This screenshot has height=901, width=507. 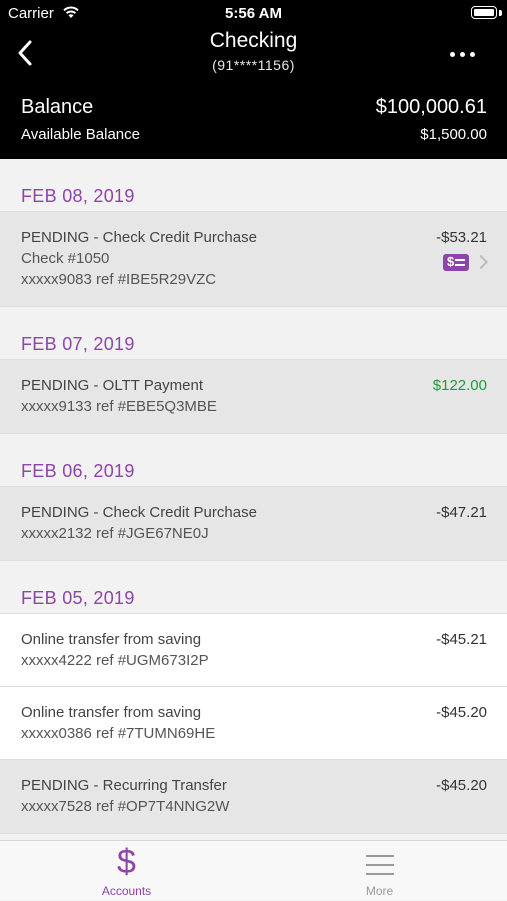 What do you see at coordinates (253, 65) in the screenshot?
I see `account-number: (91****1156)` at bounding box center [253, 65].